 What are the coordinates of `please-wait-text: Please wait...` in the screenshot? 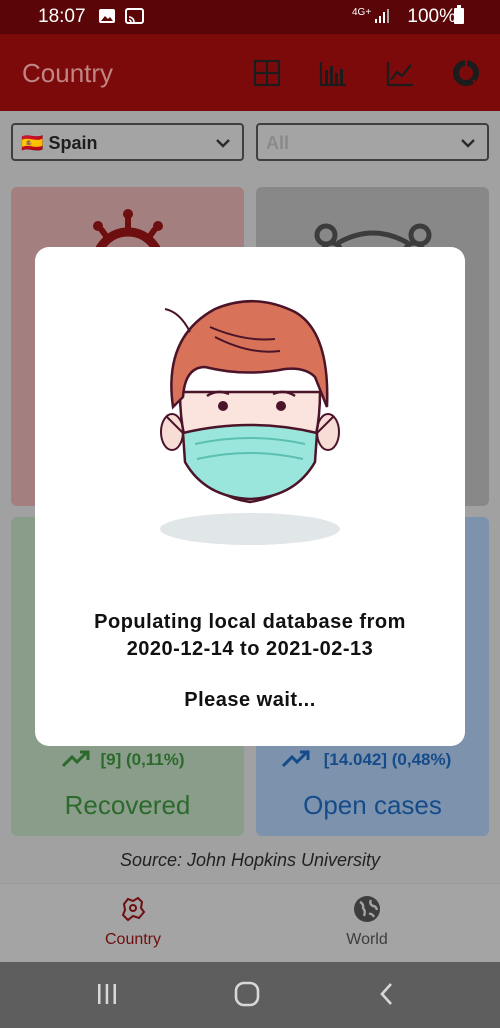 It's located at (250, 700).